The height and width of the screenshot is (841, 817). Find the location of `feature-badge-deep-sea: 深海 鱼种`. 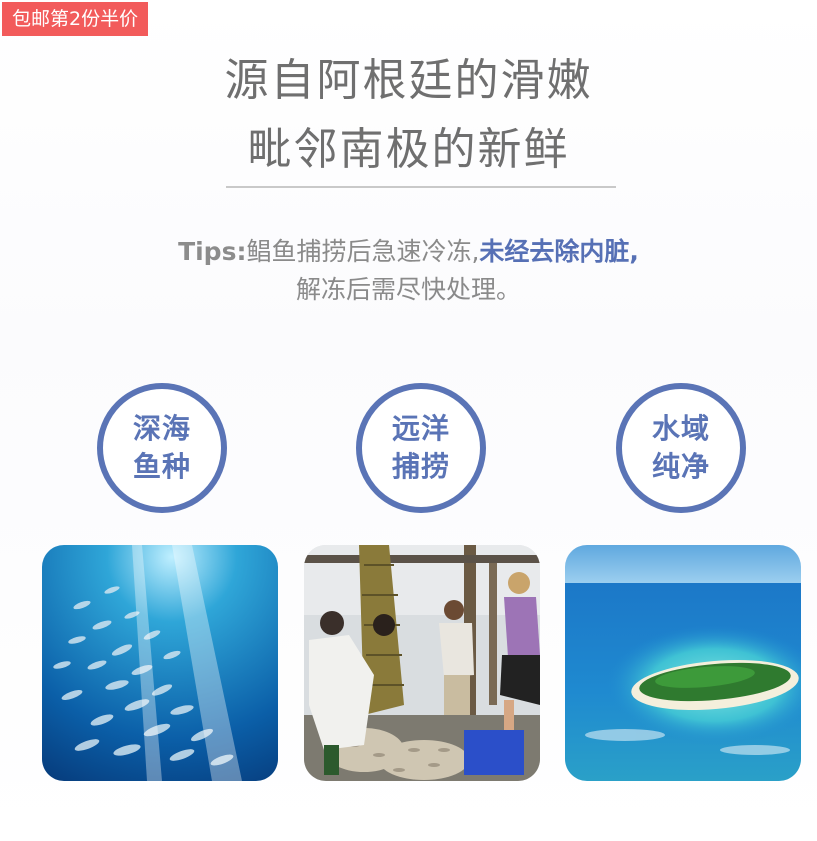

feature-badge-deep-sea: 深海 鱼种 is located at coordinates (162, 448).